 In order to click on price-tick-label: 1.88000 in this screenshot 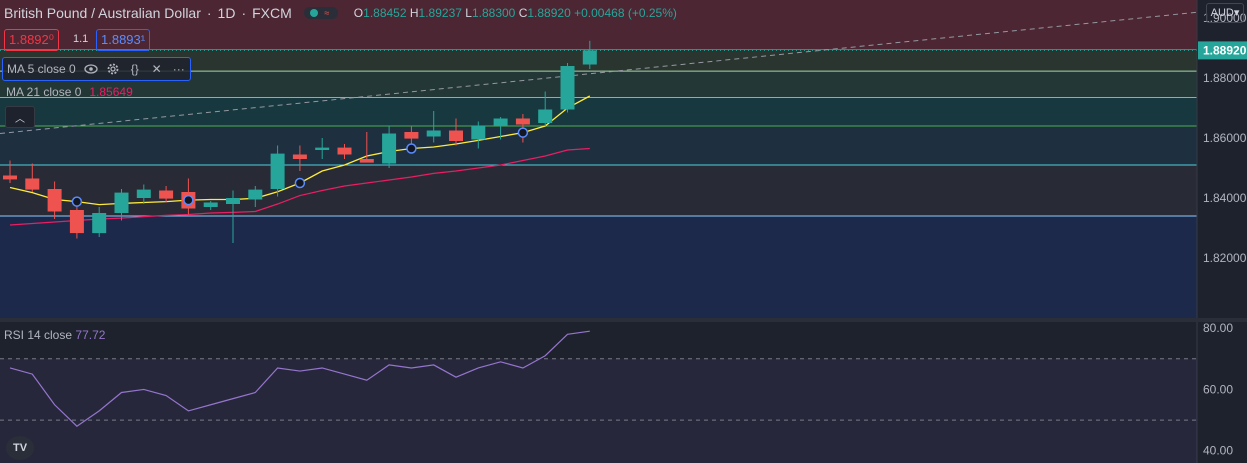, I will do `click(1225, 78)`.